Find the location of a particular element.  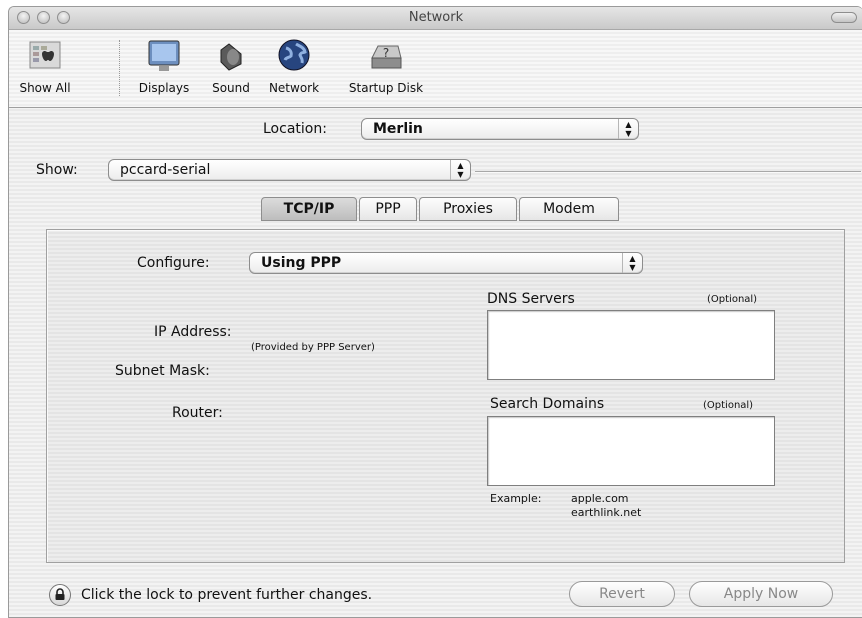

location-popup: Merlin ▲ ▼ is located at coordinates (500, 129).